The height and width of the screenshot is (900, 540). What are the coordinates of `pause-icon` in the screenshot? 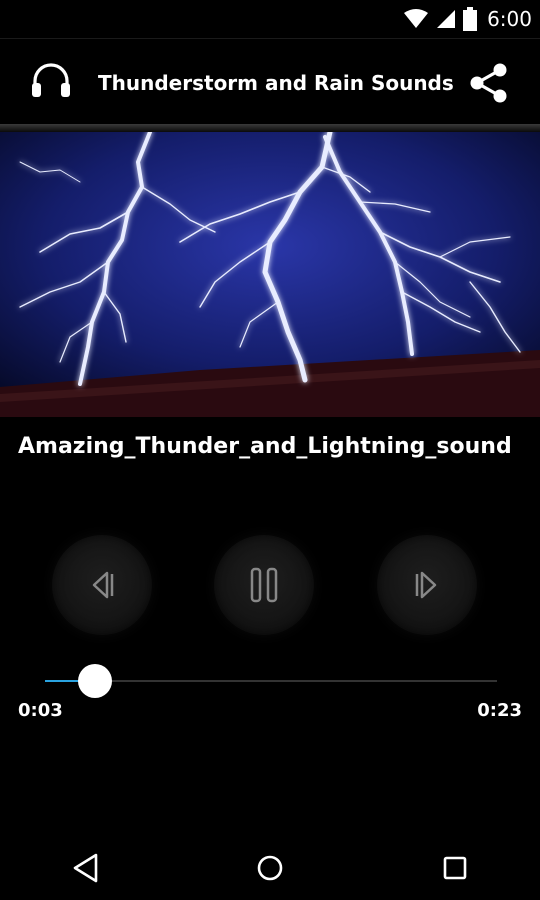 It's located at (264, 585).